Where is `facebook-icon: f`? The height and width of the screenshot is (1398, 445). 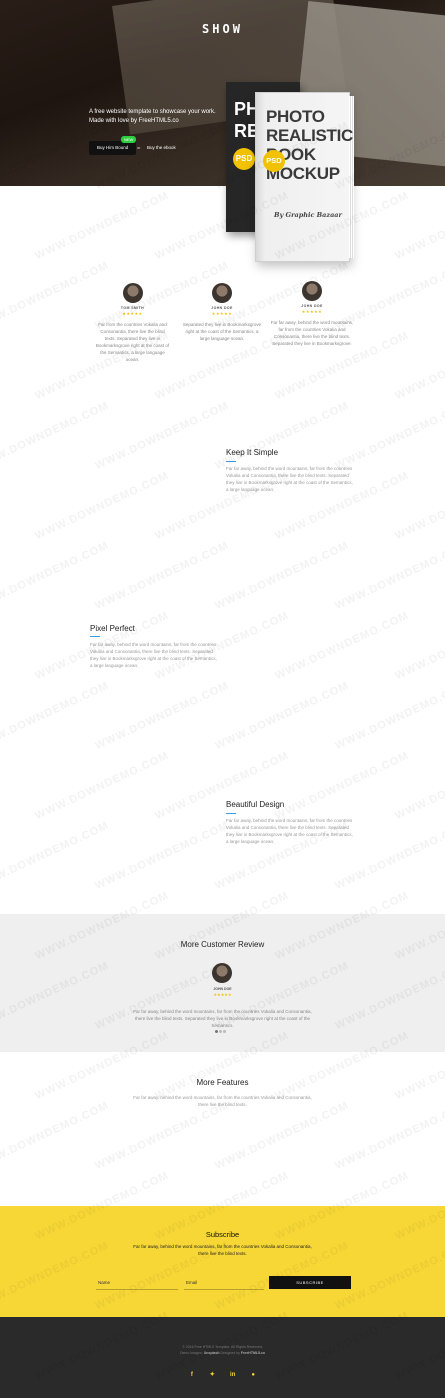
facebook-icon: f is located at coordinates (192, 1375).